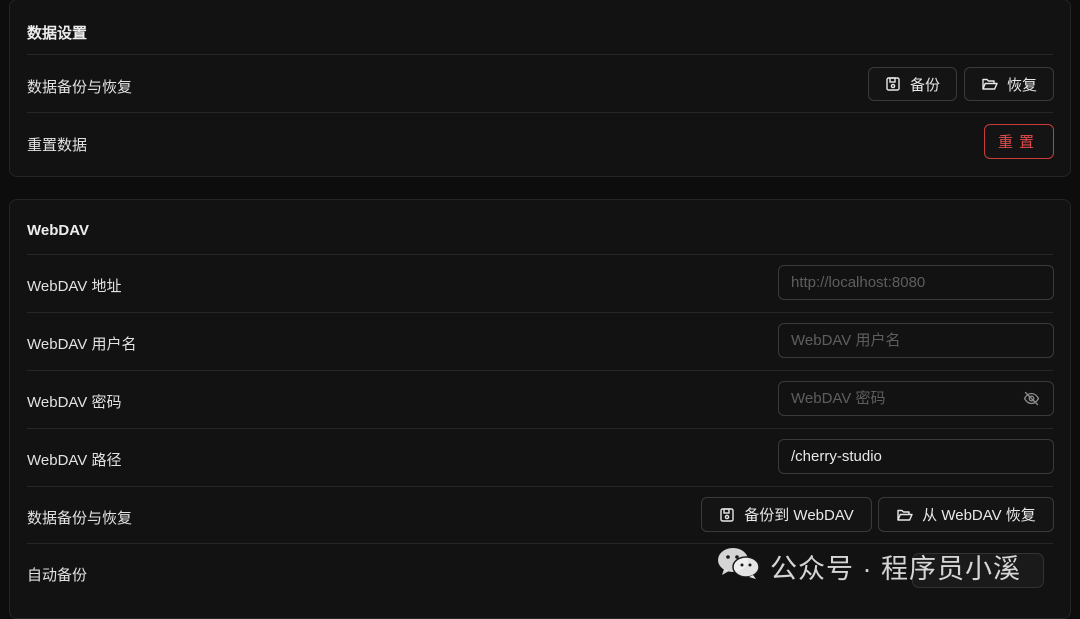  I want to click on webdav-address-input, so click(916, 282).